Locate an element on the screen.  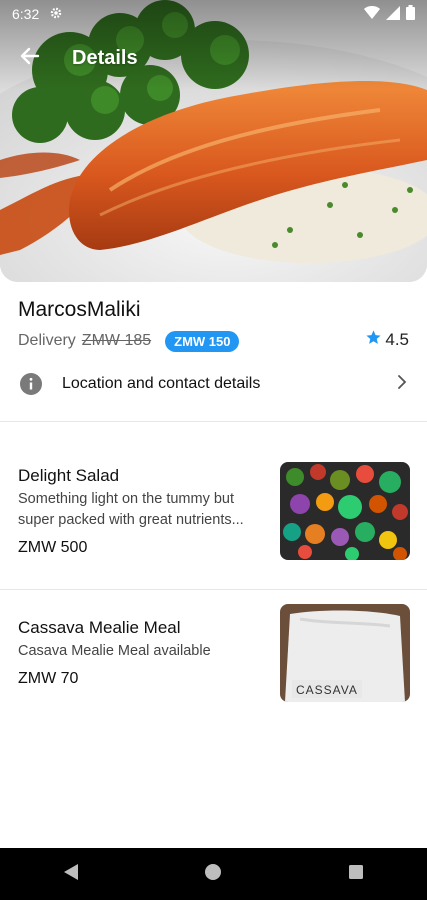
menu-item-price: ZMW 70 is located at coordinates (48, 678).